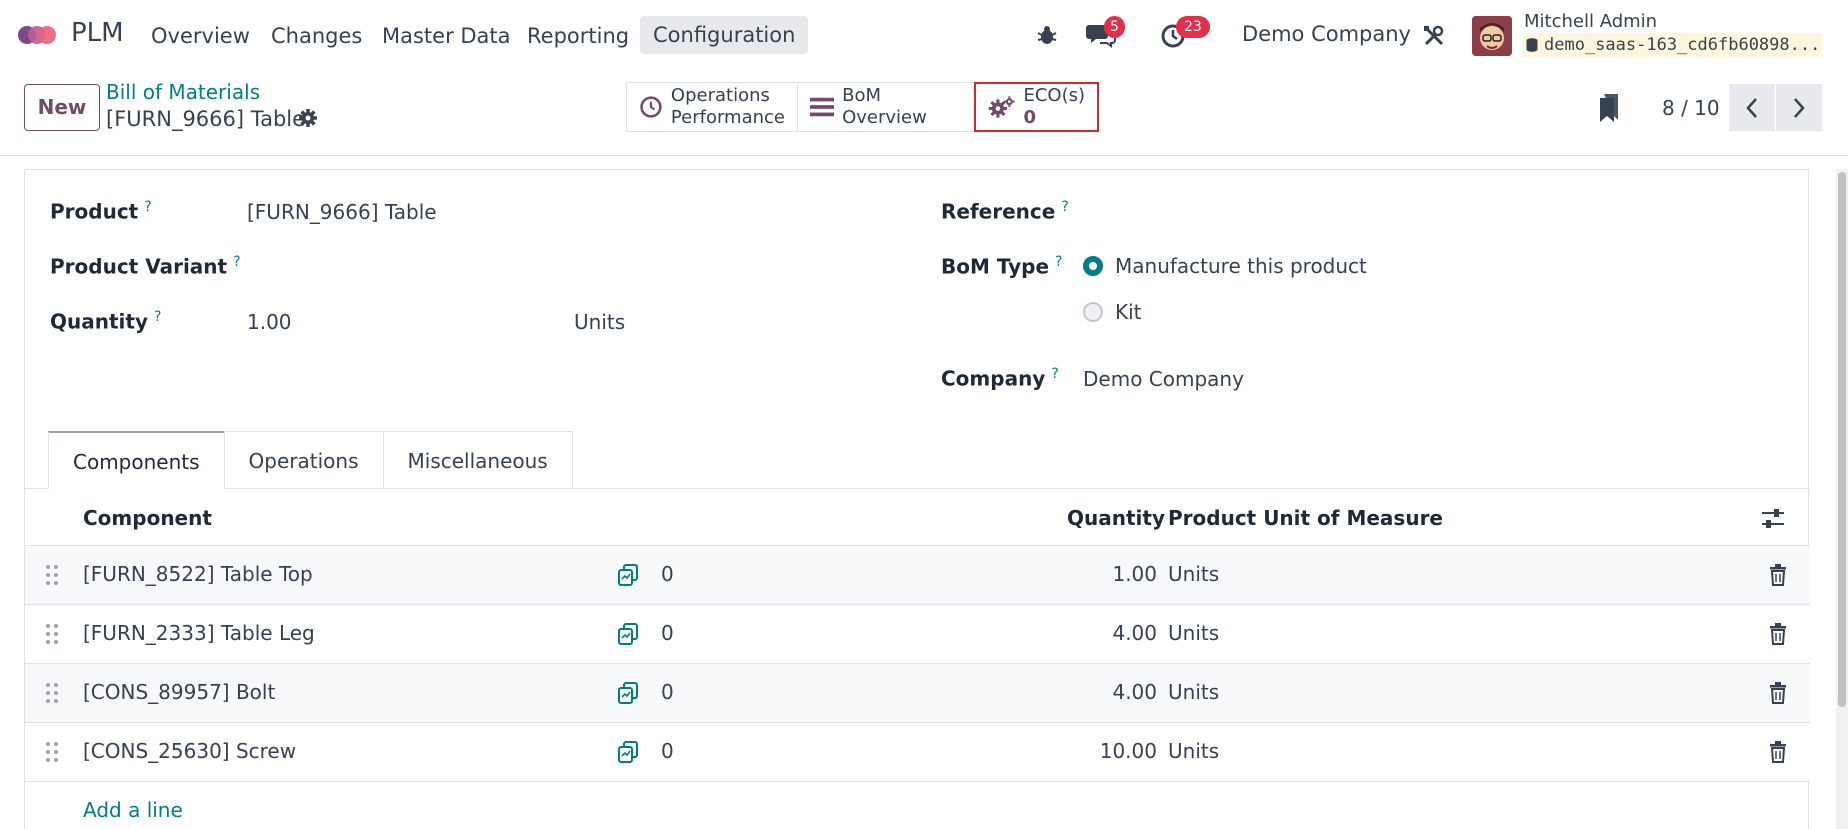 The image size is (1848, 829). What do you see at coordinates (1058, 262) in the screenshot?
I see `bom-type-help-icon: ?` at bounding box center [1058, 262].